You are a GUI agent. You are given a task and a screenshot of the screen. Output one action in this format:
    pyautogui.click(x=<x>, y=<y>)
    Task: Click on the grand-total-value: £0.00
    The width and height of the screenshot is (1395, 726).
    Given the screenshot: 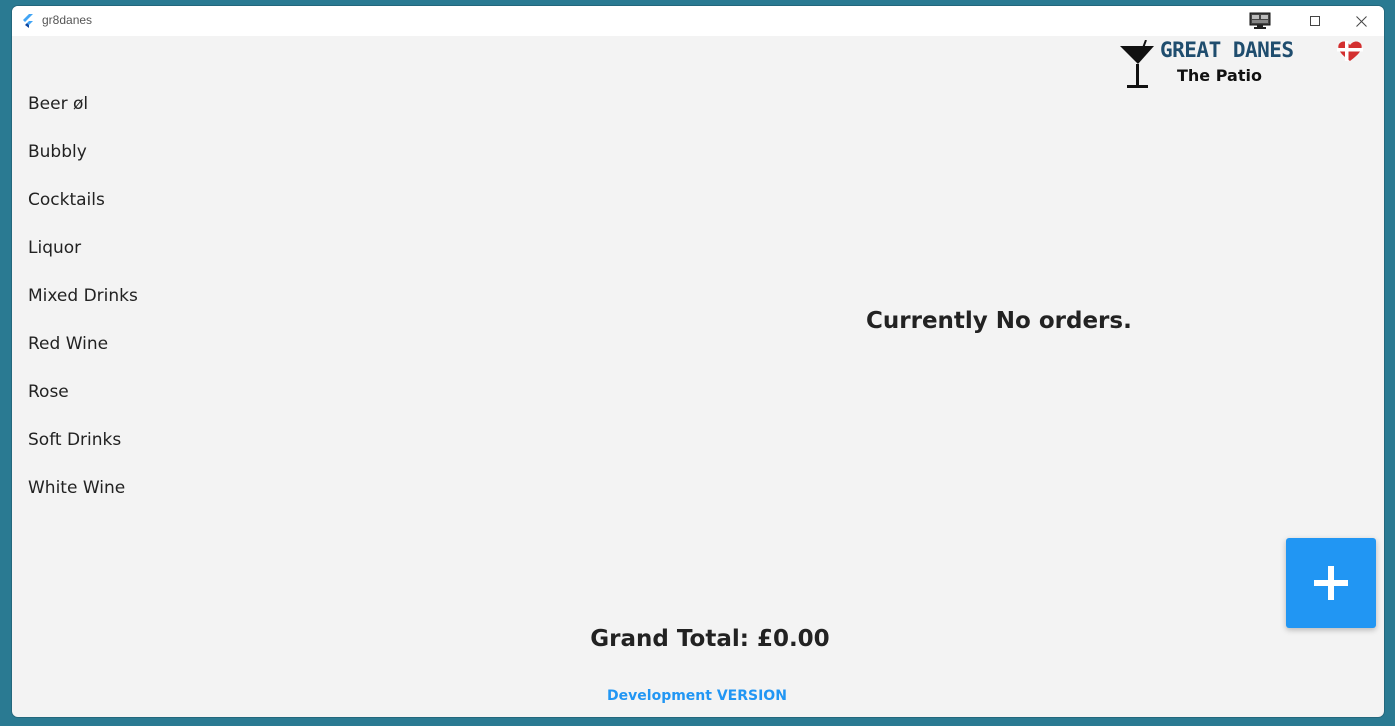 What is the action you would take?
    pyautogui.click(x=793, y=639)
    